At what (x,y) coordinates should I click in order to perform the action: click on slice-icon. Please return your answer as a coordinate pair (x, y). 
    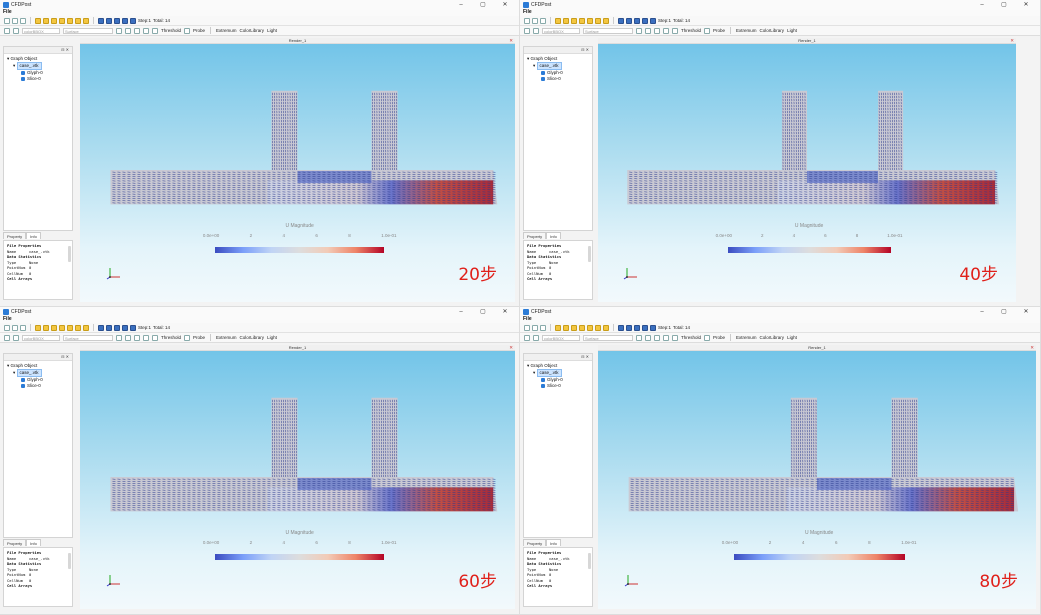
    Looking at the image, I should click on (46, 327).